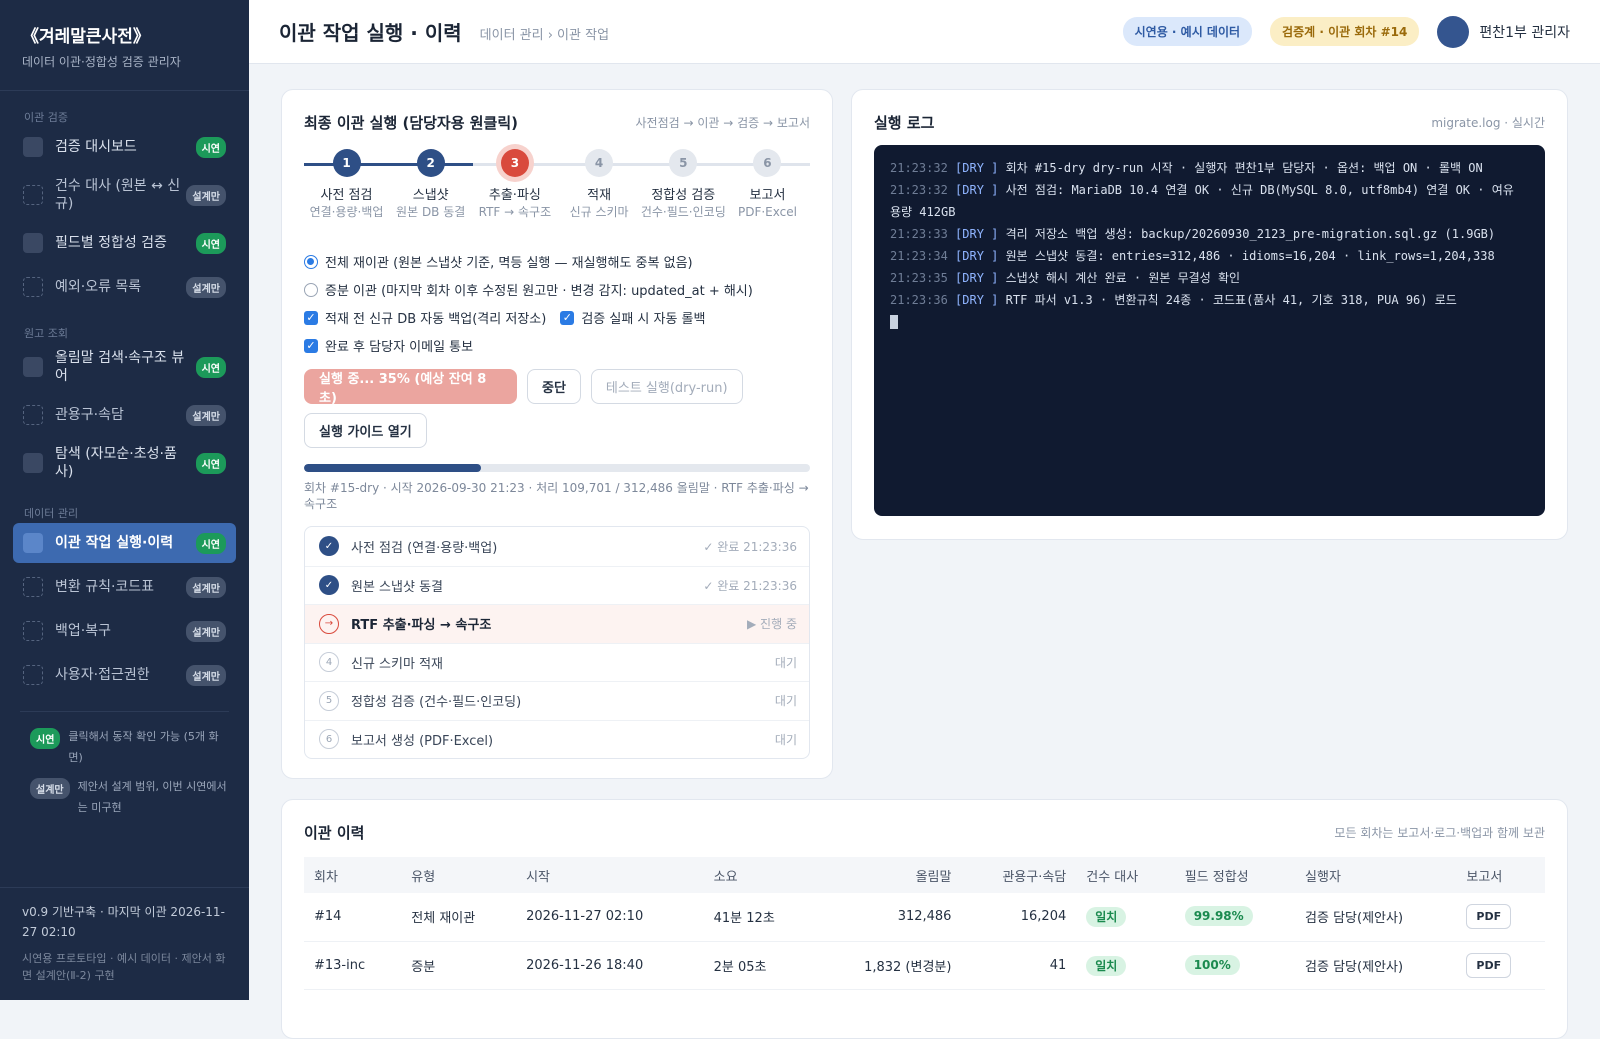 The width and height of the screenshot is (1600, 1039). What do you see at coordinates (124, 195) in the screenshot?
I see `sidebar-item: 건수 대사 (원본 ↔ 신규) 설계만` at bounding box center [124, 195].